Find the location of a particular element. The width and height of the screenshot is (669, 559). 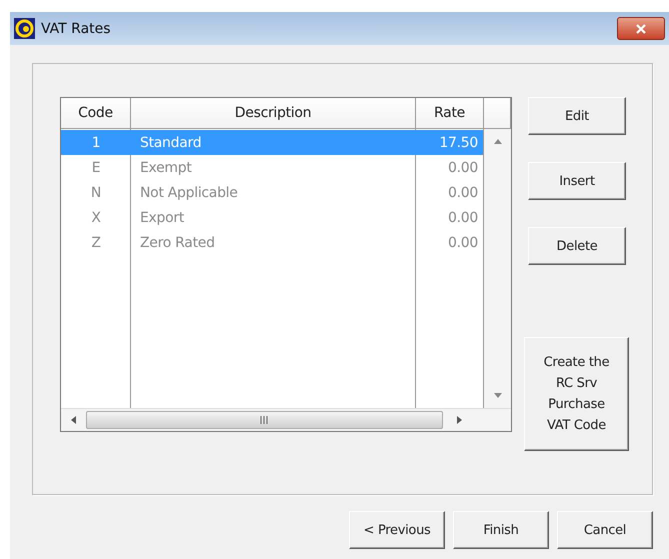

action-button: Delete is located at coordinates (577, 246).